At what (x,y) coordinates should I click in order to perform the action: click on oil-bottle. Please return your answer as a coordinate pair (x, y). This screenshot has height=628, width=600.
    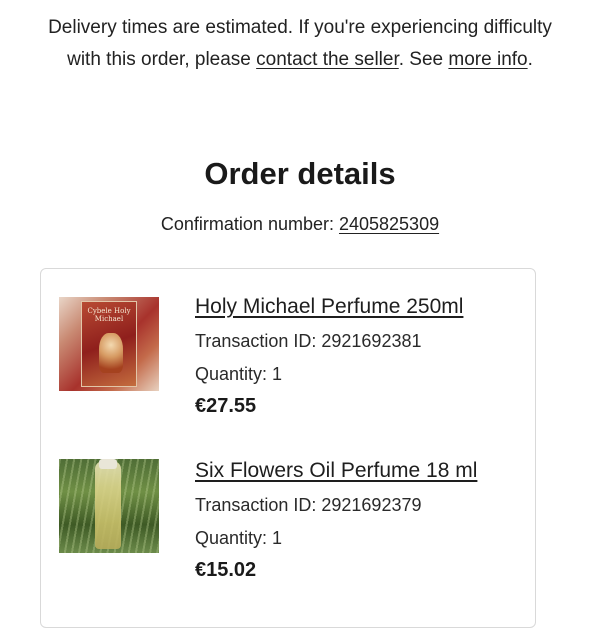
    Looking at the image, I should click on (108, 505).